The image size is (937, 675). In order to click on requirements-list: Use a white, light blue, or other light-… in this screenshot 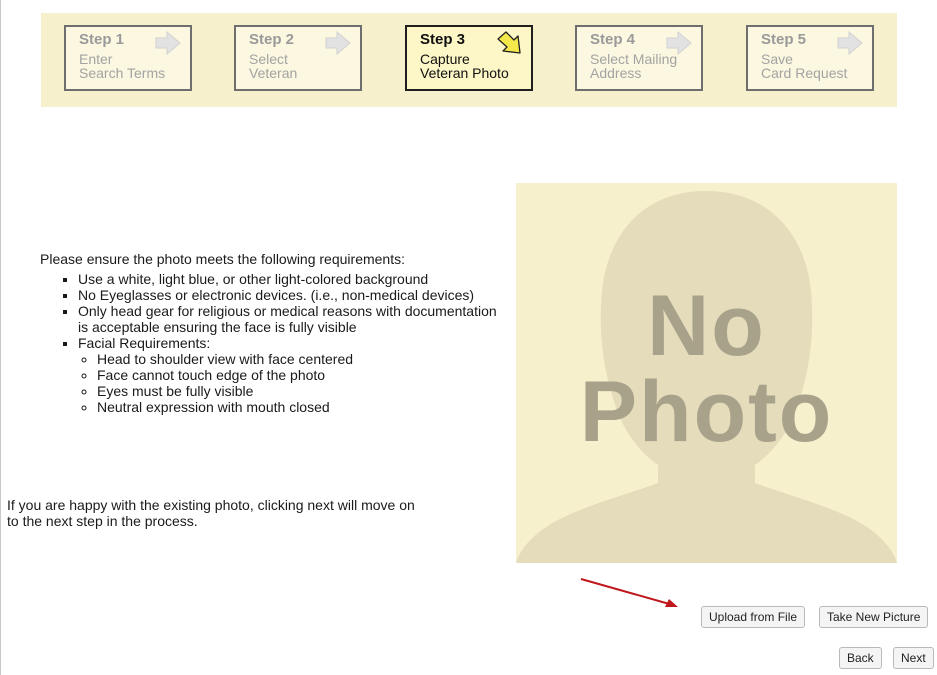, I will do `click(275, 343)`.